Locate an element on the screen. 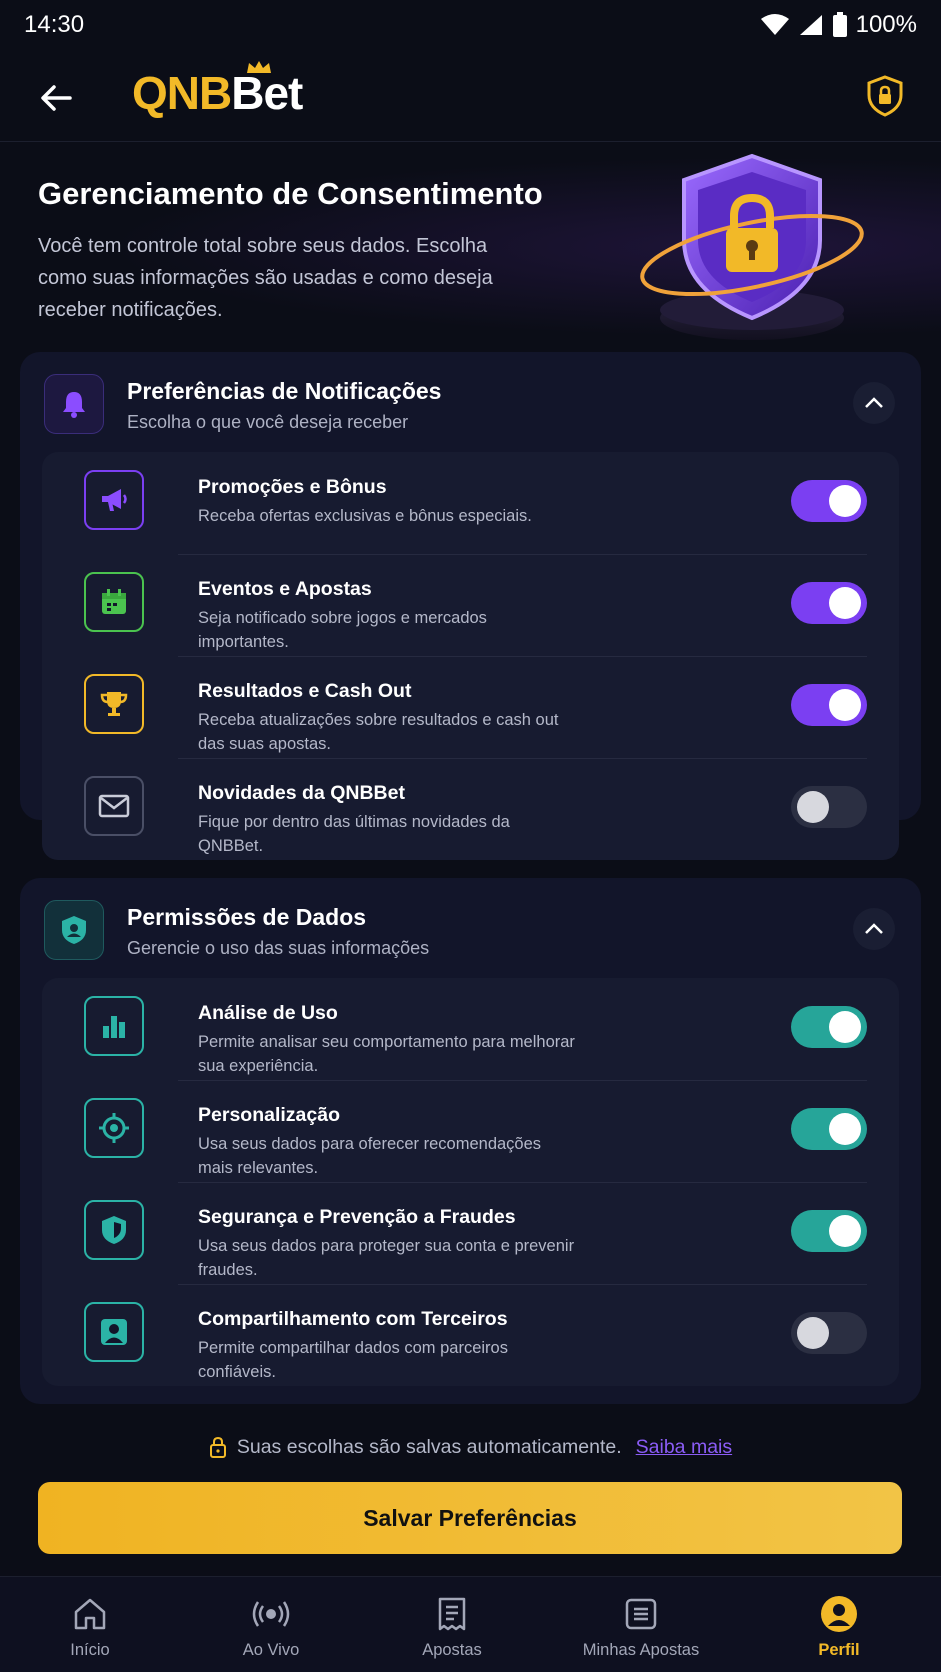 The height and width of the screenshot is (1672, 941). security-toggle is located at coordinates (829, 1231).